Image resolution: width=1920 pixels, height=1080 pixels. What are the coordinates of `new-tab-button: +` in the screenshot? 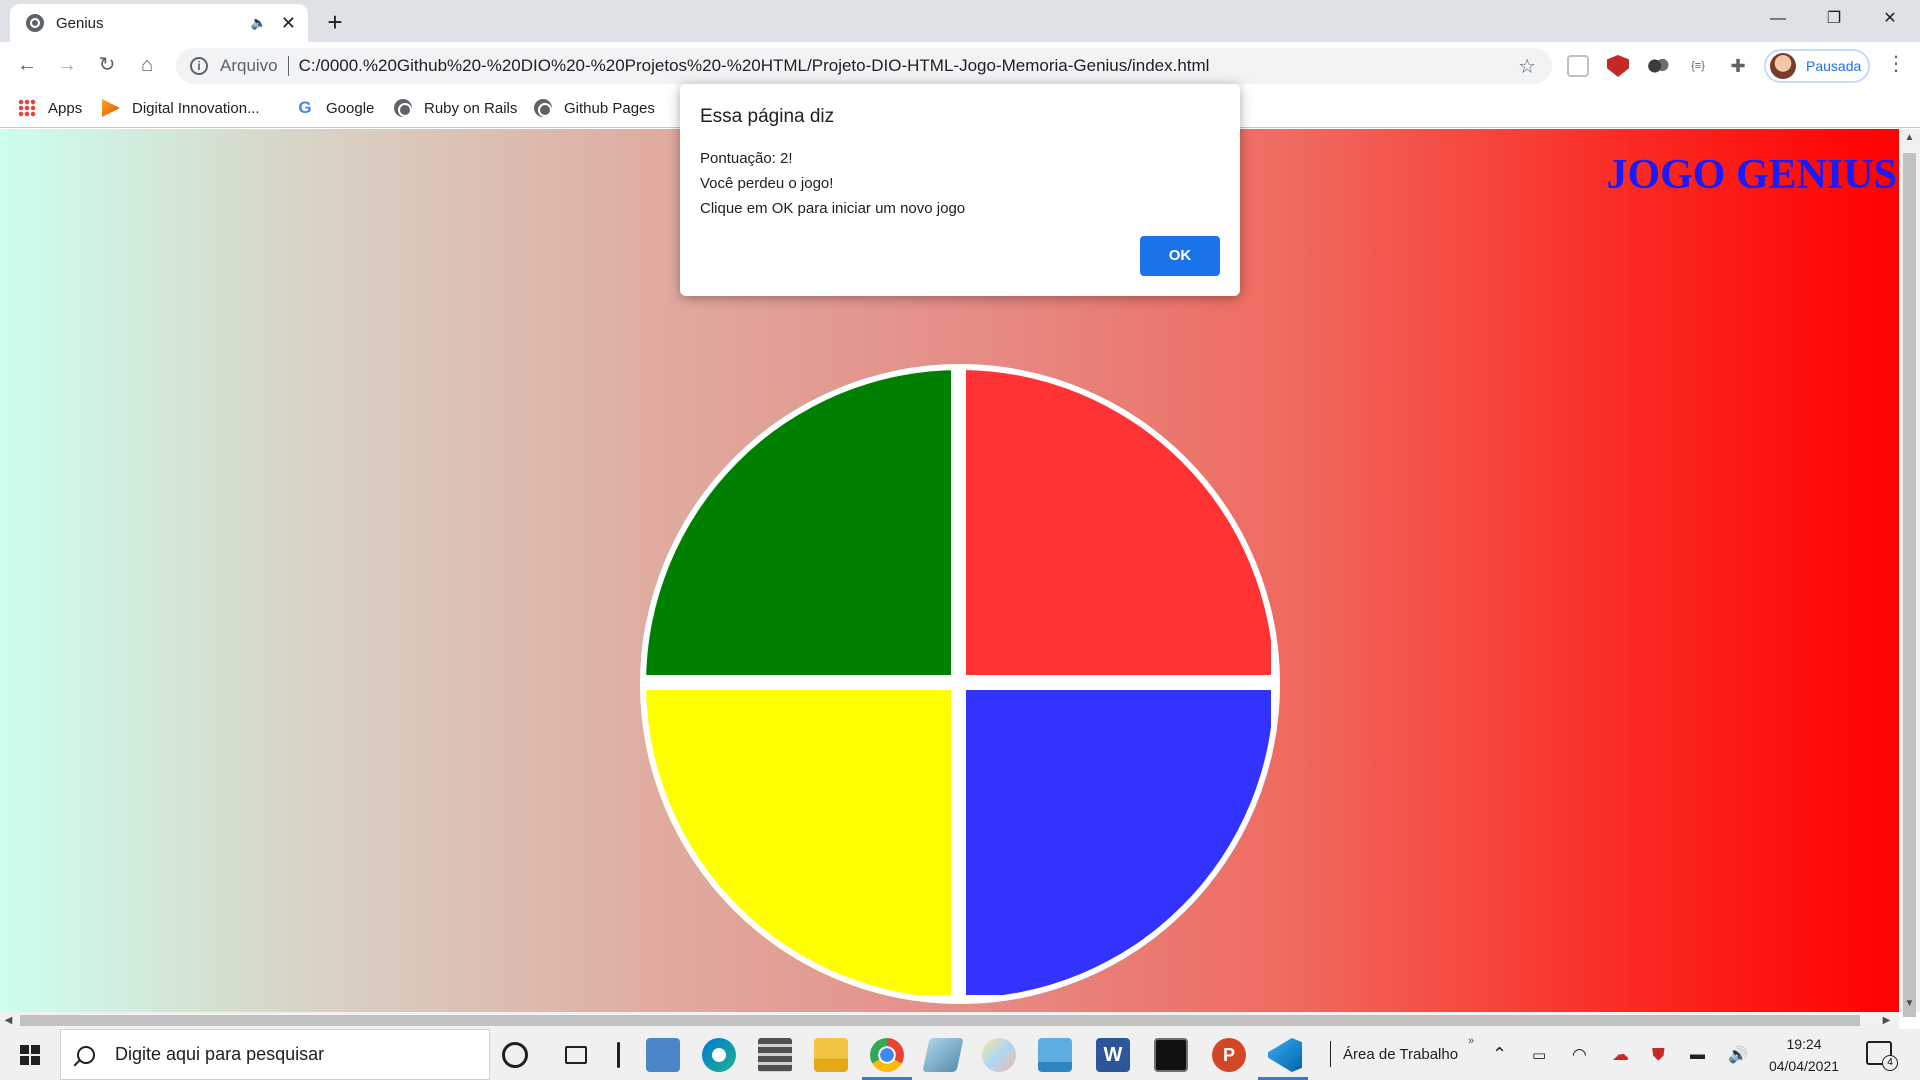 It's located at (335, 23).